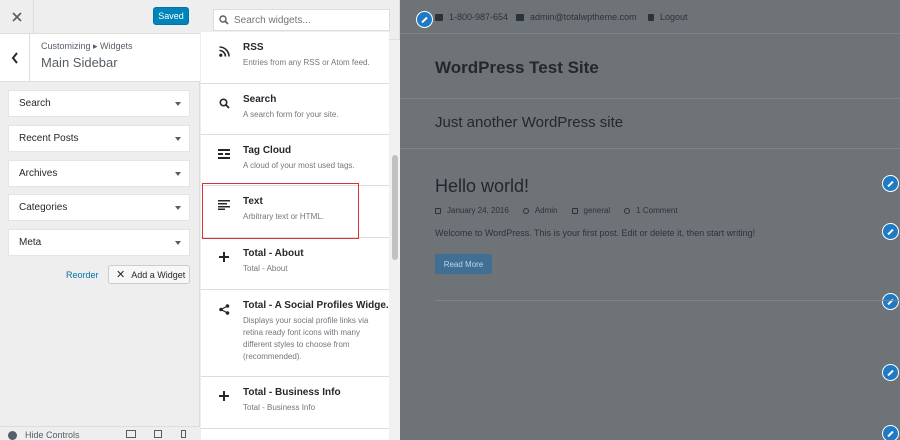 The width and height of the screenshot is (900, 440). Describe the element at coordinates (299, 165) in the screenshot. I see `widget-description: A cloud of your most used tags.` at that location.